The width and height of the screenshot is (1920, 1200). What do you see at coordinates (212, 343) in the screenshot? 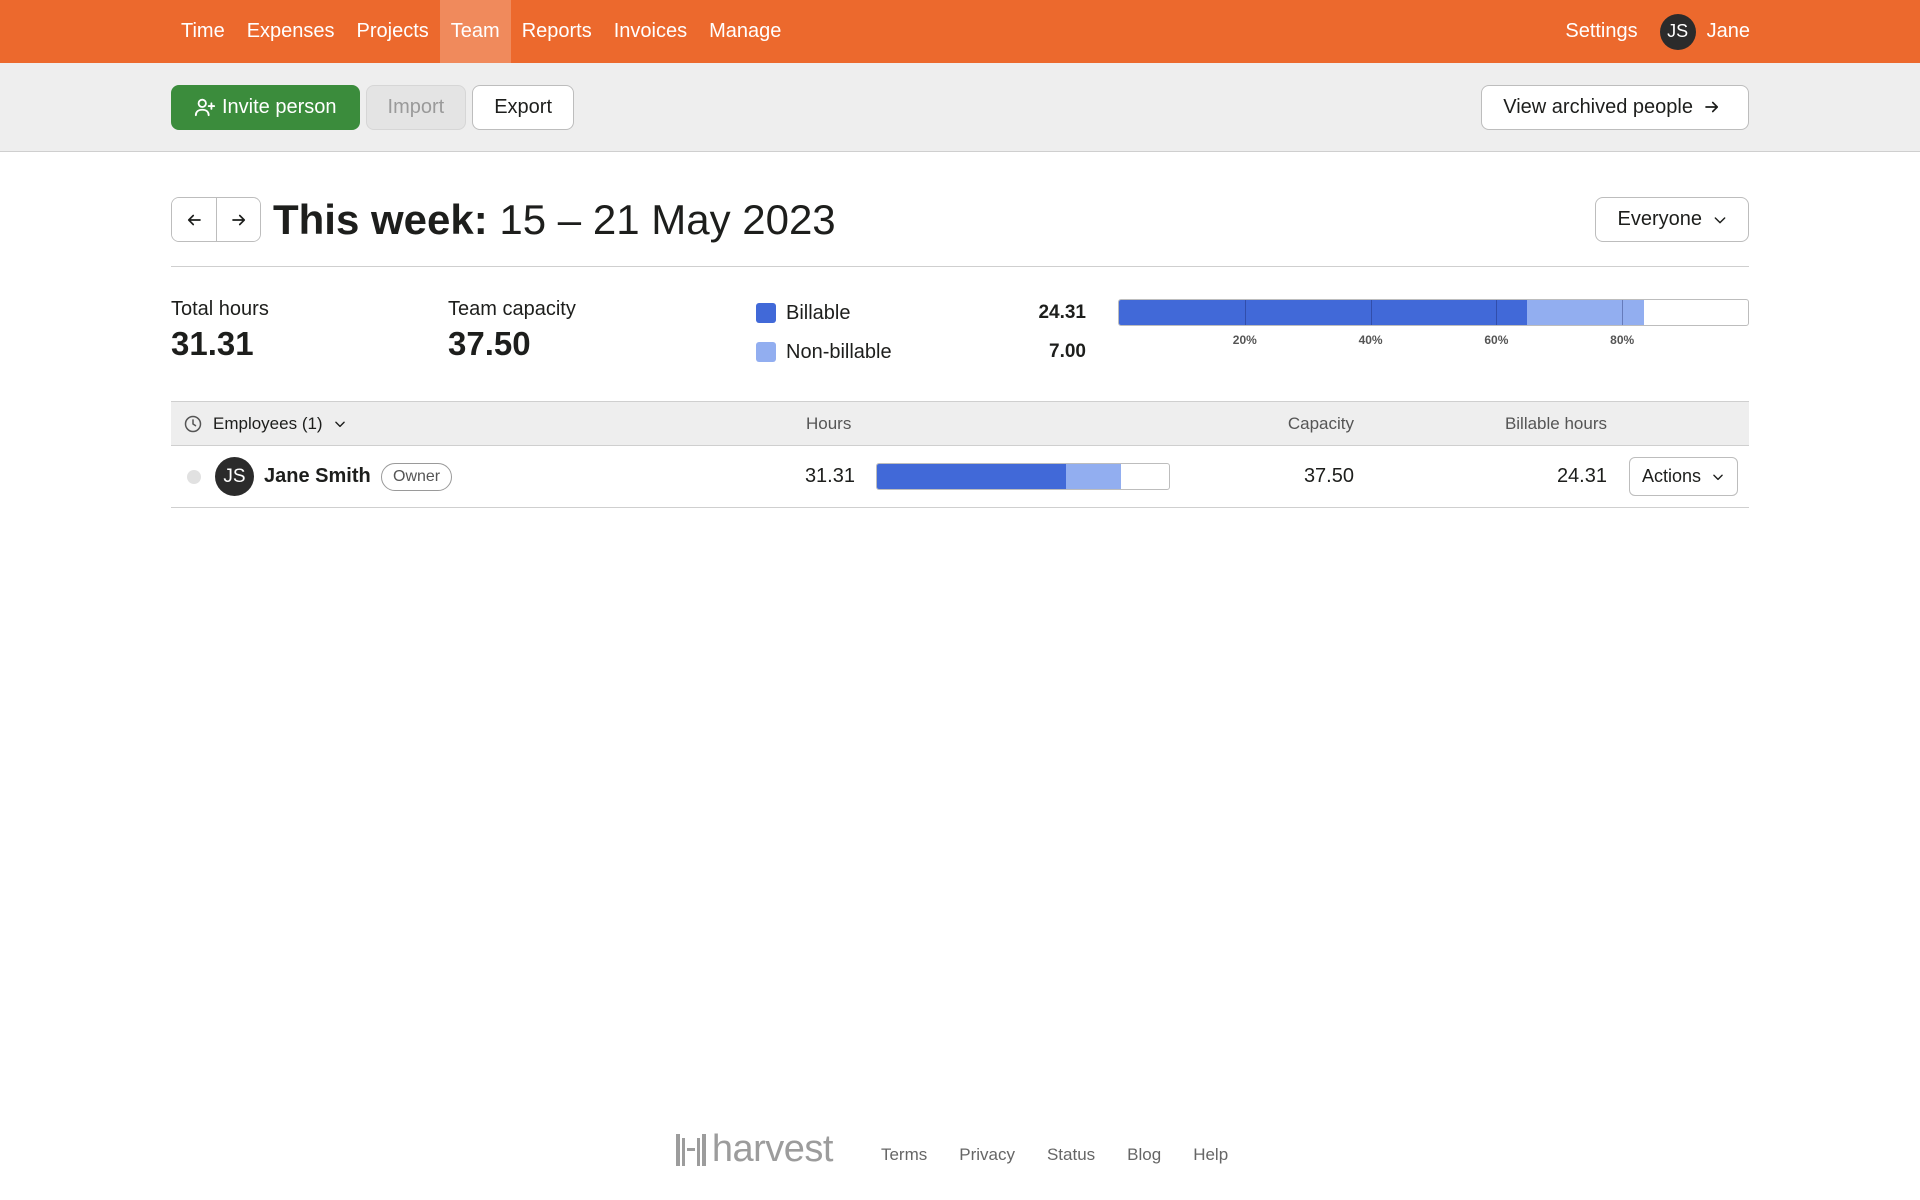
I see `total-hours-value: 31.31` at bounding box center [212, 343].